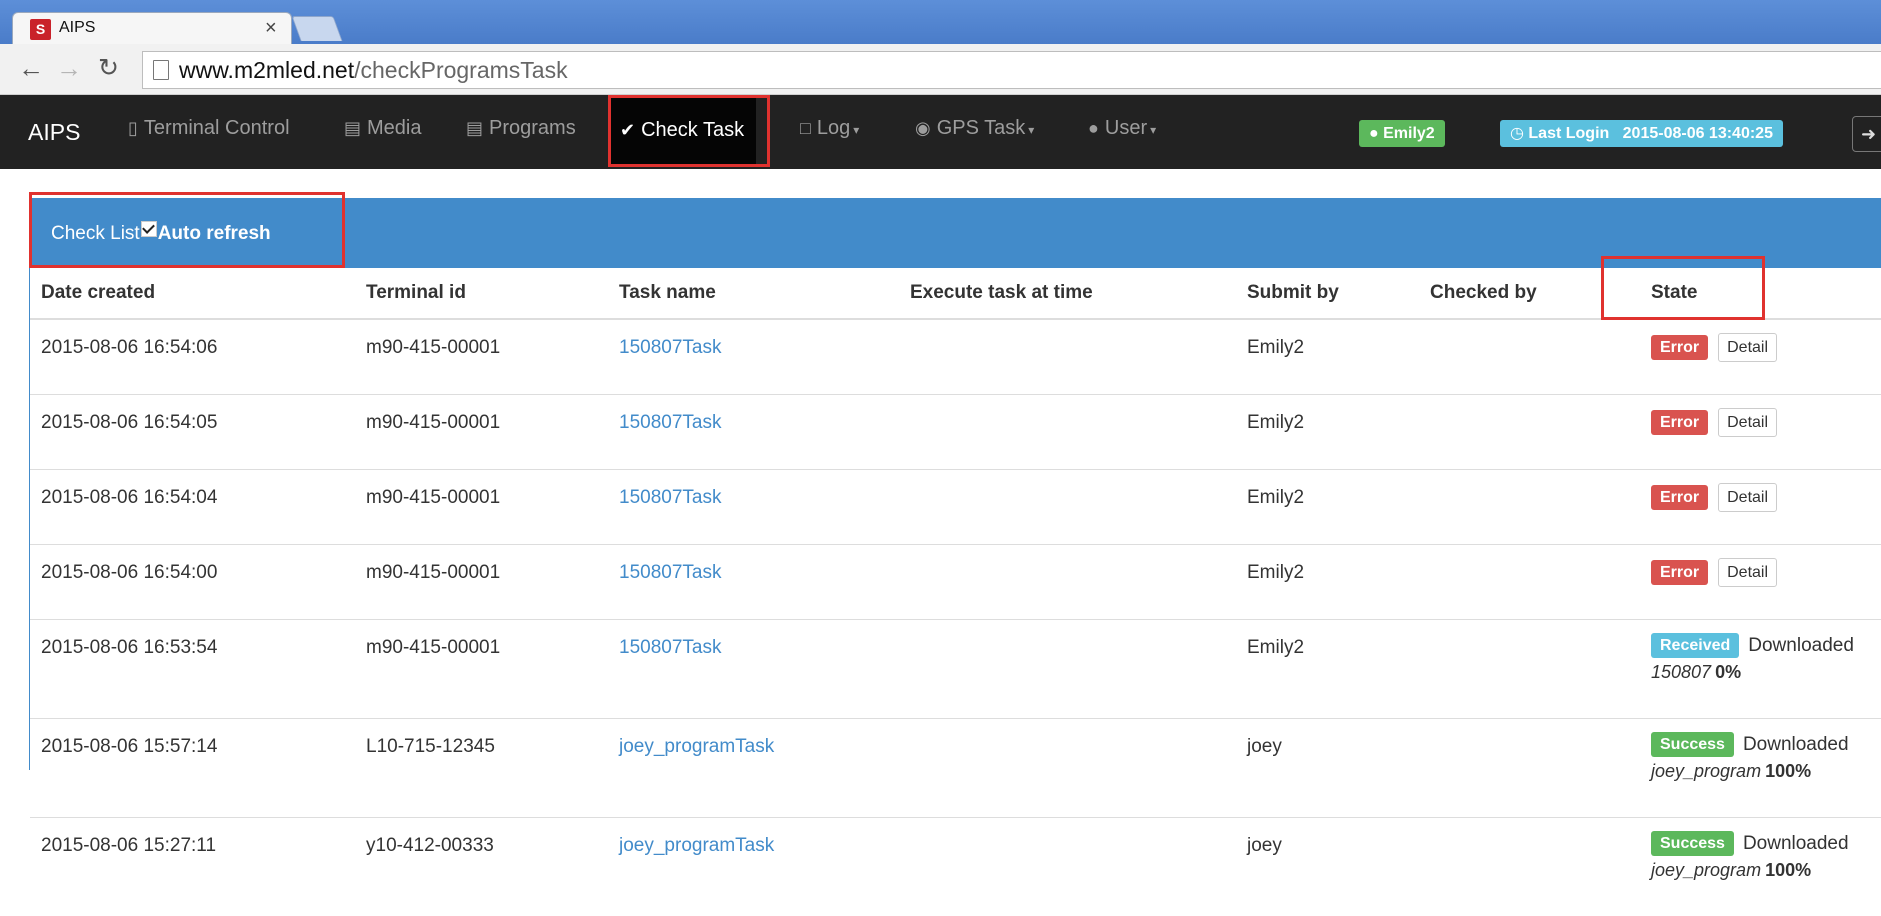  Describe the element at coordinates (532, 128) in the screenshot. I see `nav-label: Programs` at that location.